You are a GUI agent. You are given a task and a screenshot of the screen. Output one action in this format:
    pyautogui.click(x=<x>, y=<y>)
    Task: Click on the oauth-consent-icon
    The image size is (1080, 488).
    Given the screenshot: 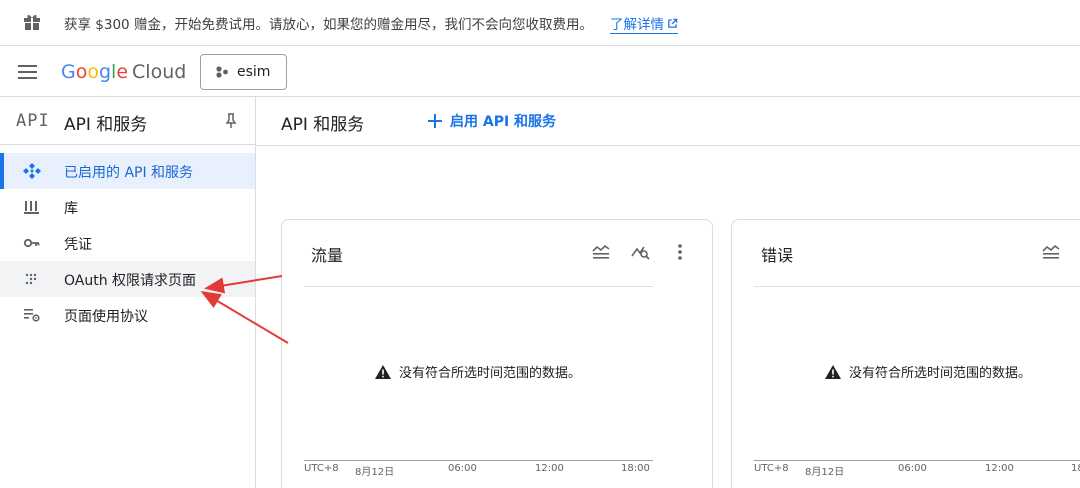 What is the action you would take?
    pyautogui.click(x=31, y=279)
    